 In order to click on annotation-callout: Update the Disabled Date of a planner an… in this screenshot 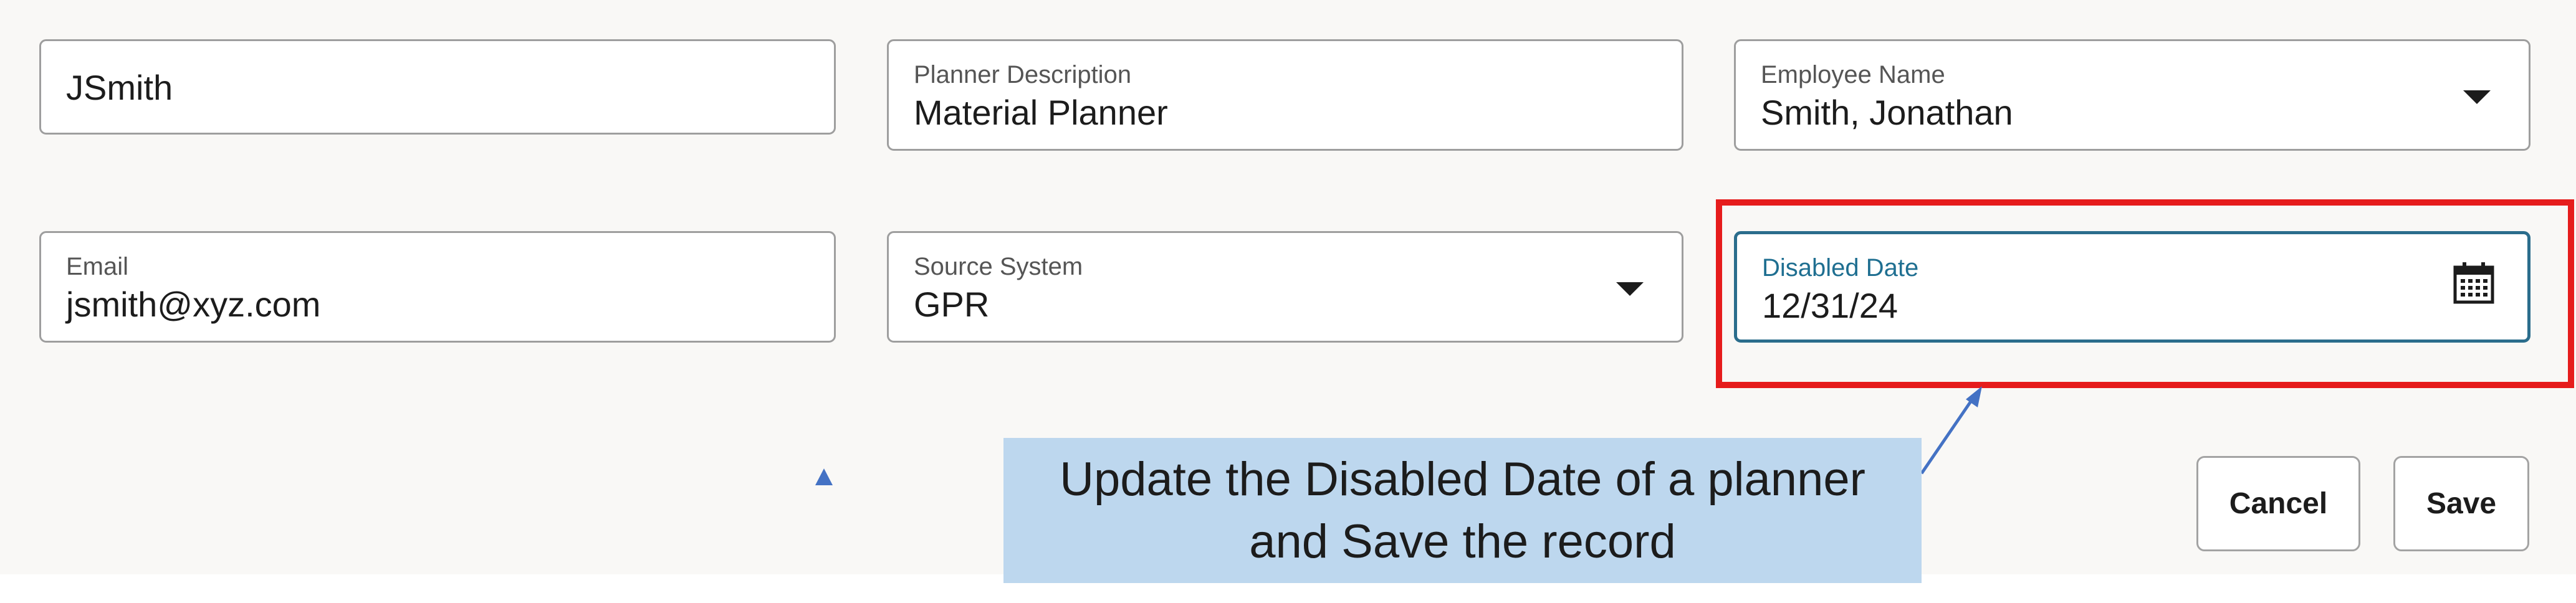, I will do `click(1463, 510)`.